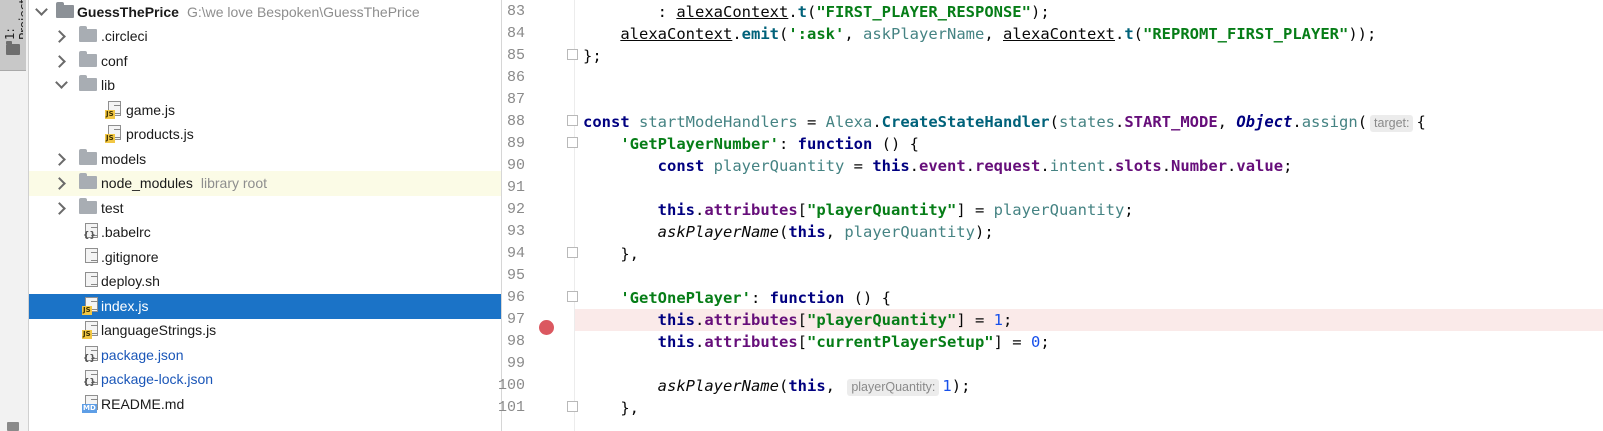 The width and height of the screenshot is (1603, 431). What do you see at coordinates (515, 341) in the screenshot?
I see `line-number: 98` at bounding box center [515, 341].